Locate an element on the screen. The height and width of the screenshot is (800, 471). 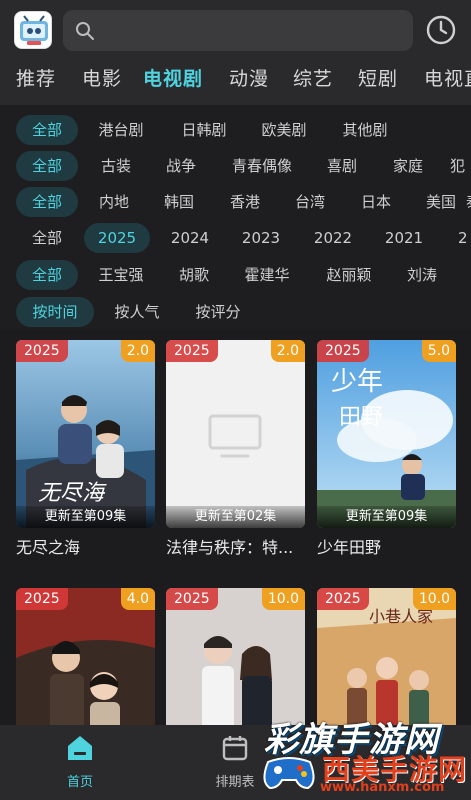
filter-row-area: 全部 内地 韩国 香港 台湾 日本 美国 泰 is located at coordinates (235, 202).